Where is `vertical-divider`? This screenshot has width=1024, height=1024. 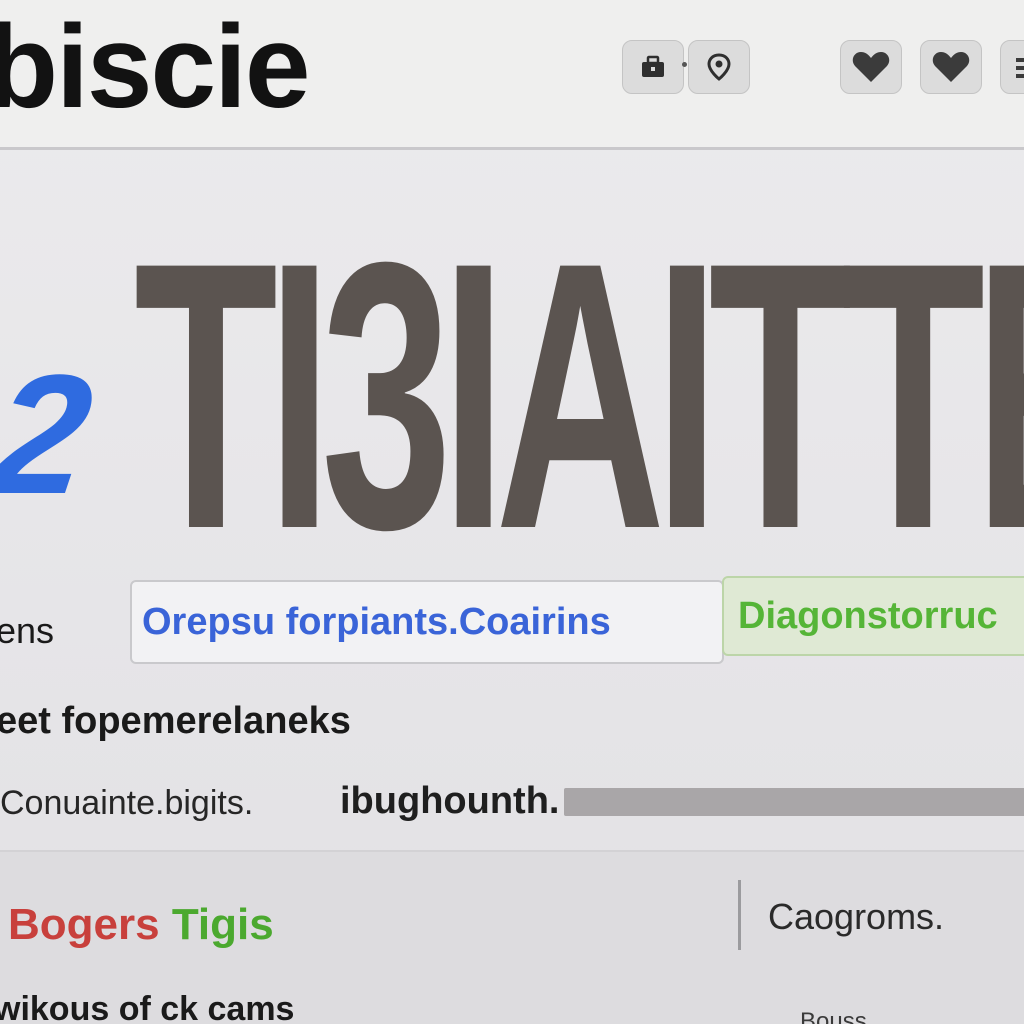
vertical-divider is located at coordinates (739, 915).